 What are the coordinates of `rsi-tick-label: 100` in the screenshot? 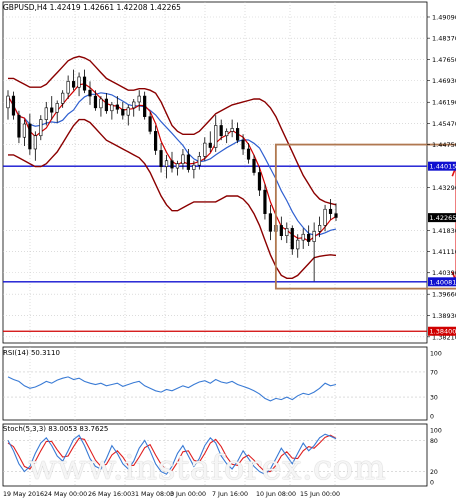 It's located at (436, 354).